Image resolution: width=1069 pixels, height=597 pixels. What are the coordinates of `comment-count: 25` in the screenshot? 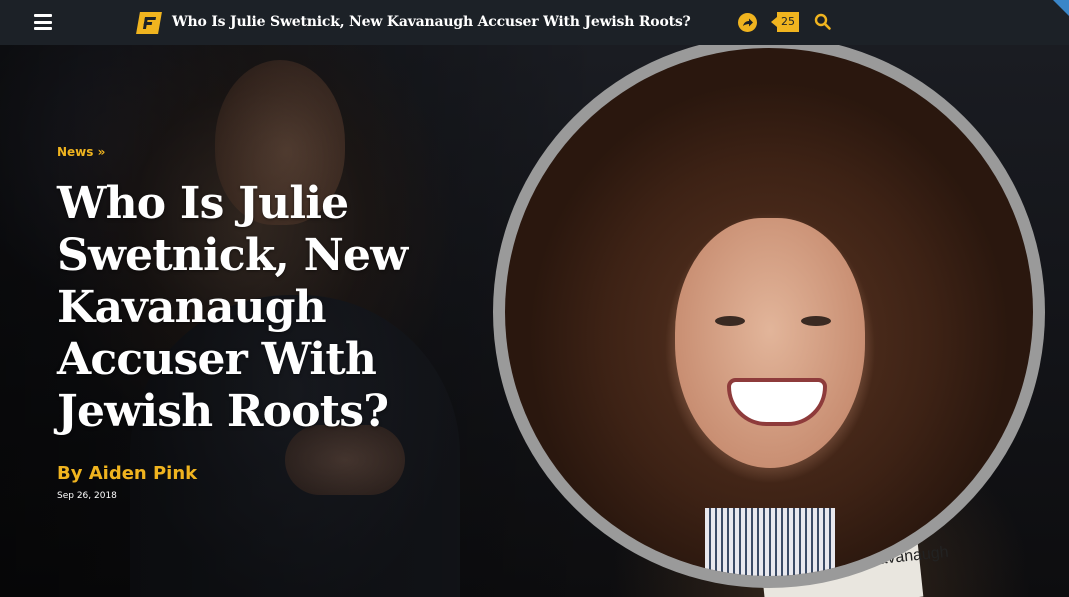 It's located at (788, 21).